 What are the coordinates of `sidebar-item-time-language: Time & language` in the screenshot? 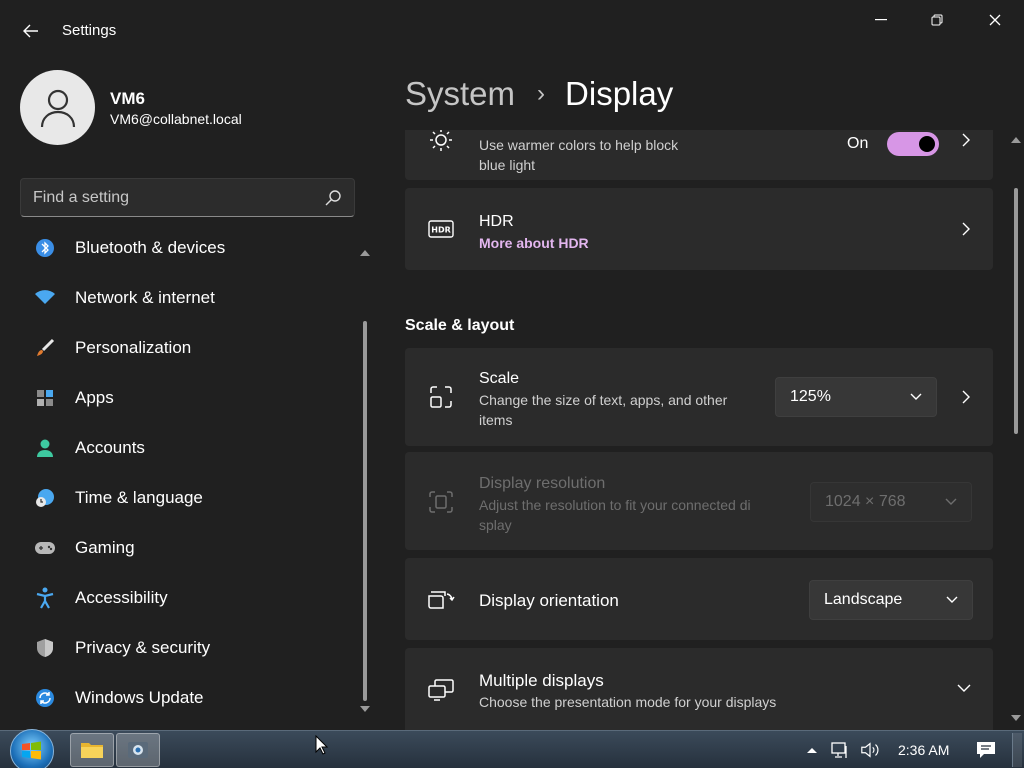 It's located at (185, 498).